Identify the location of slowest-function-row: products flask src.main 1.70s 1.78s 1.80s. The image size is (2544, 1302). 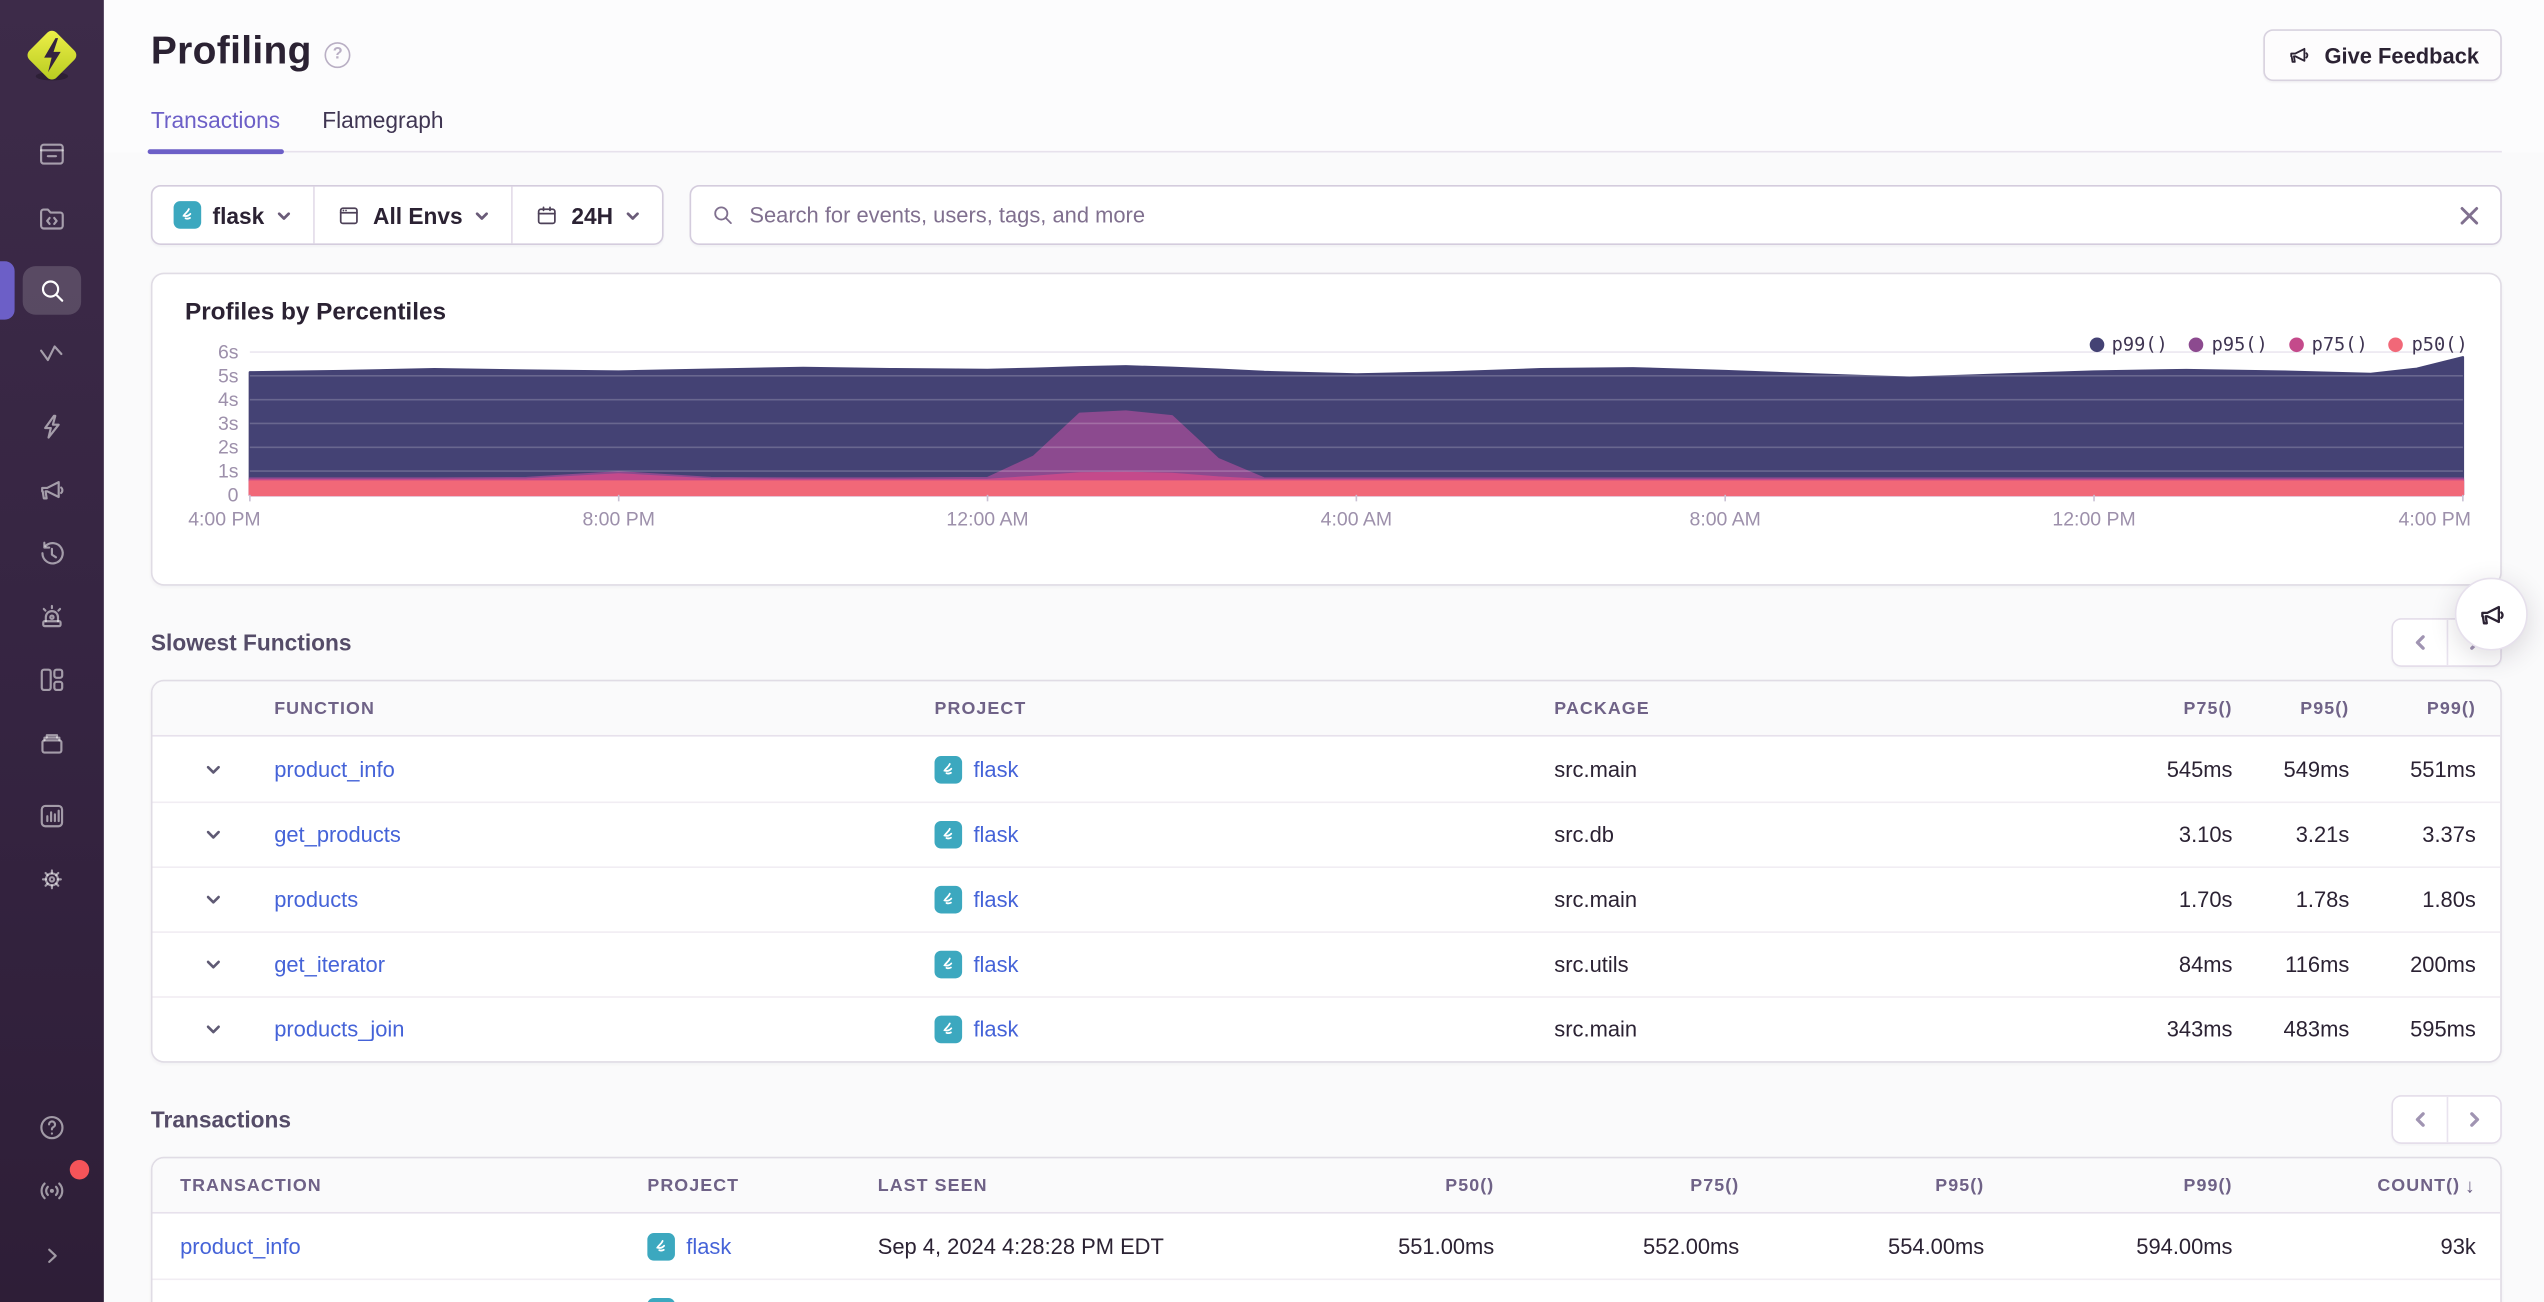
(1326, 898).